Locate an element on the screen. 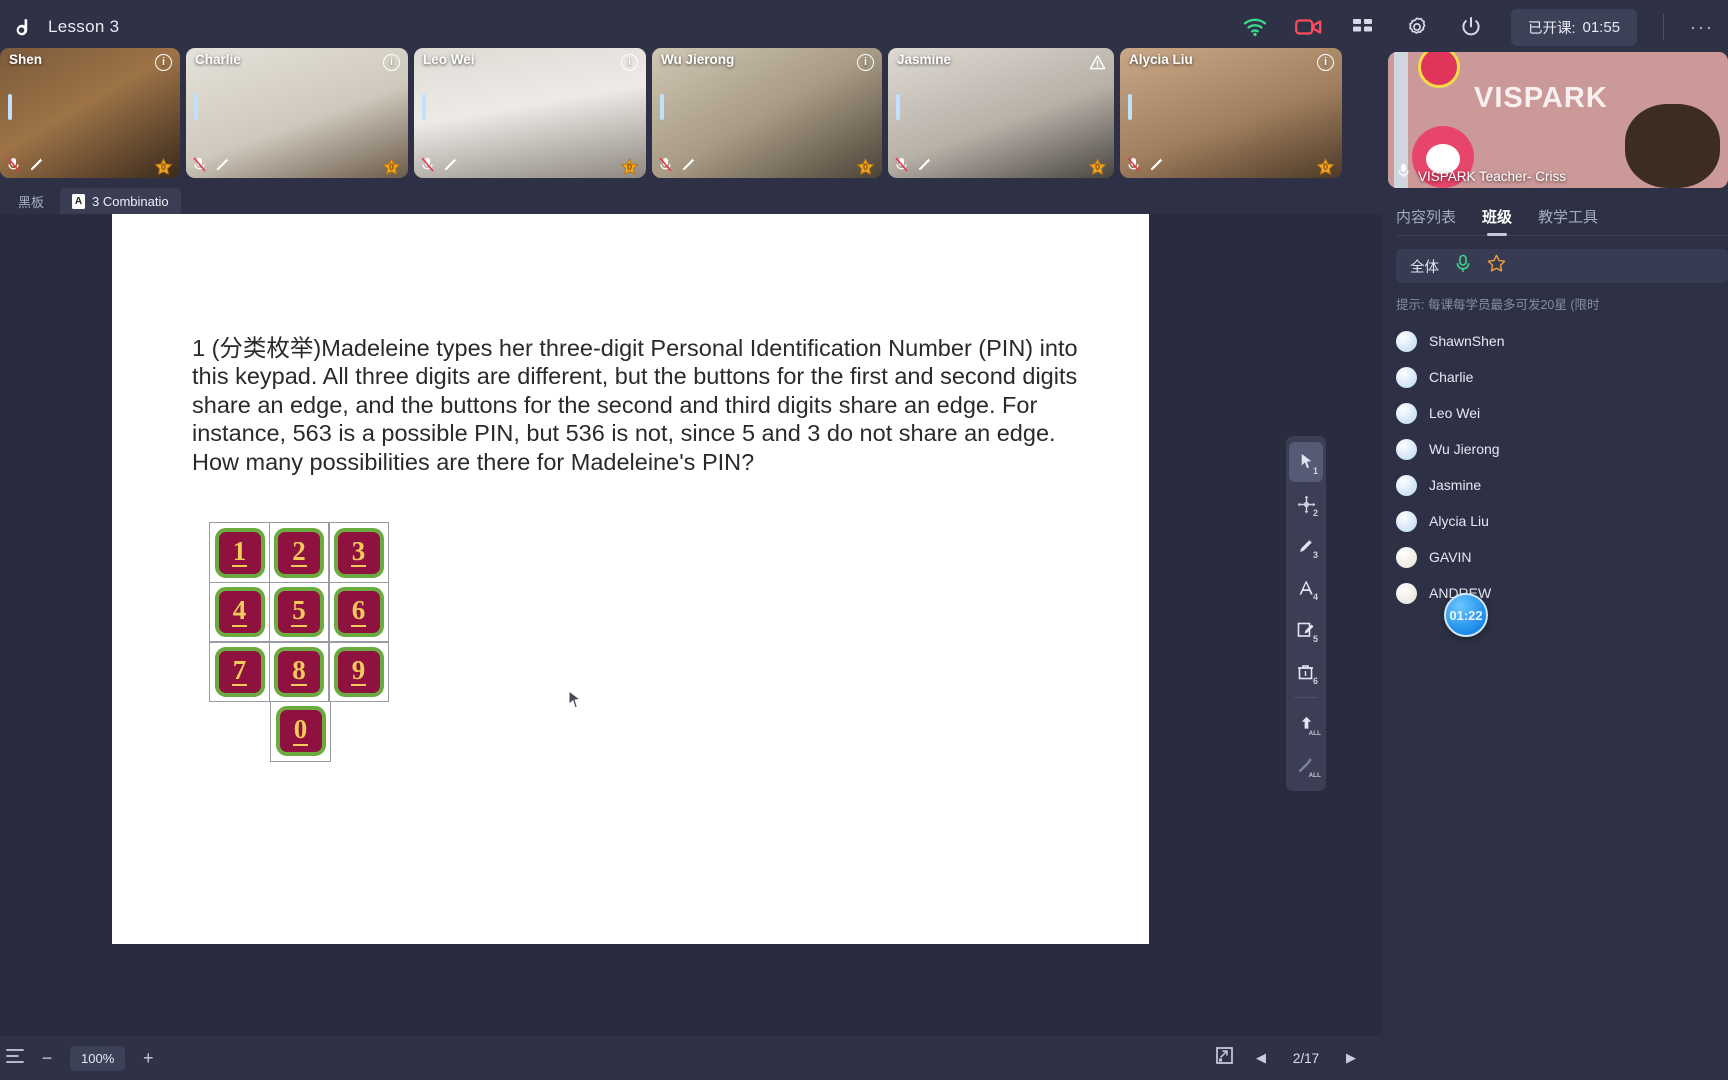  right-panel-tab: 内容列表 is located at coordinates (1426, 221).